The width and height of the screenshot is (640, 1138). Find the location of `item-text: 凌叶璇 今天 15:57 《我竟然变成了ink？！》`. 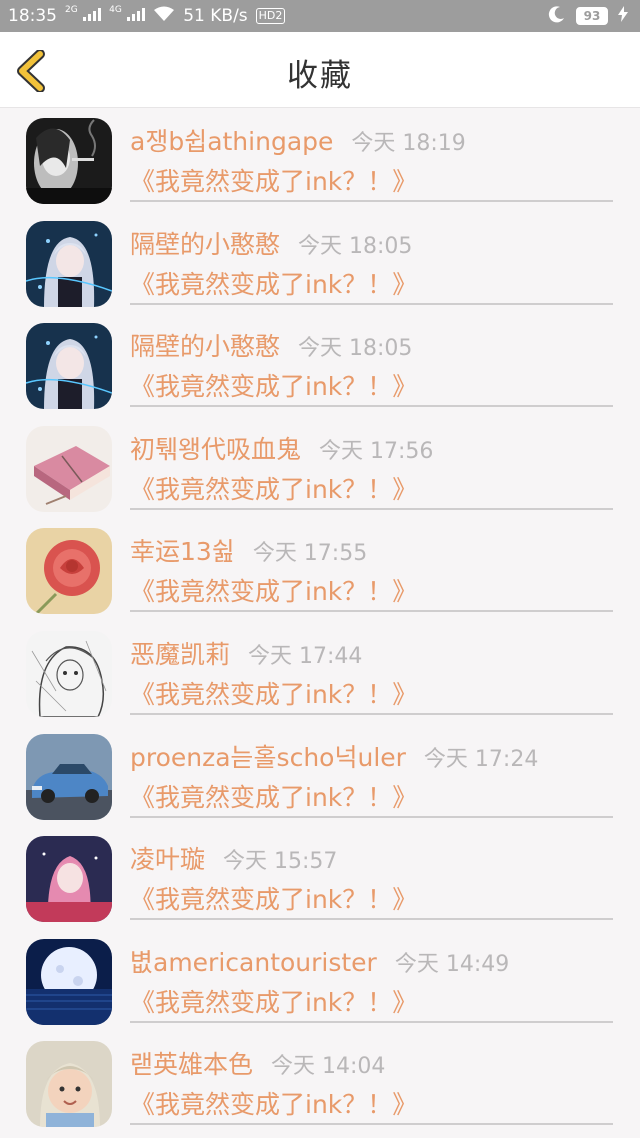

item-text: 凌叶璇 今天 15:57 《我竟然变成了ink？！》 is located at coordinates (371, 880).